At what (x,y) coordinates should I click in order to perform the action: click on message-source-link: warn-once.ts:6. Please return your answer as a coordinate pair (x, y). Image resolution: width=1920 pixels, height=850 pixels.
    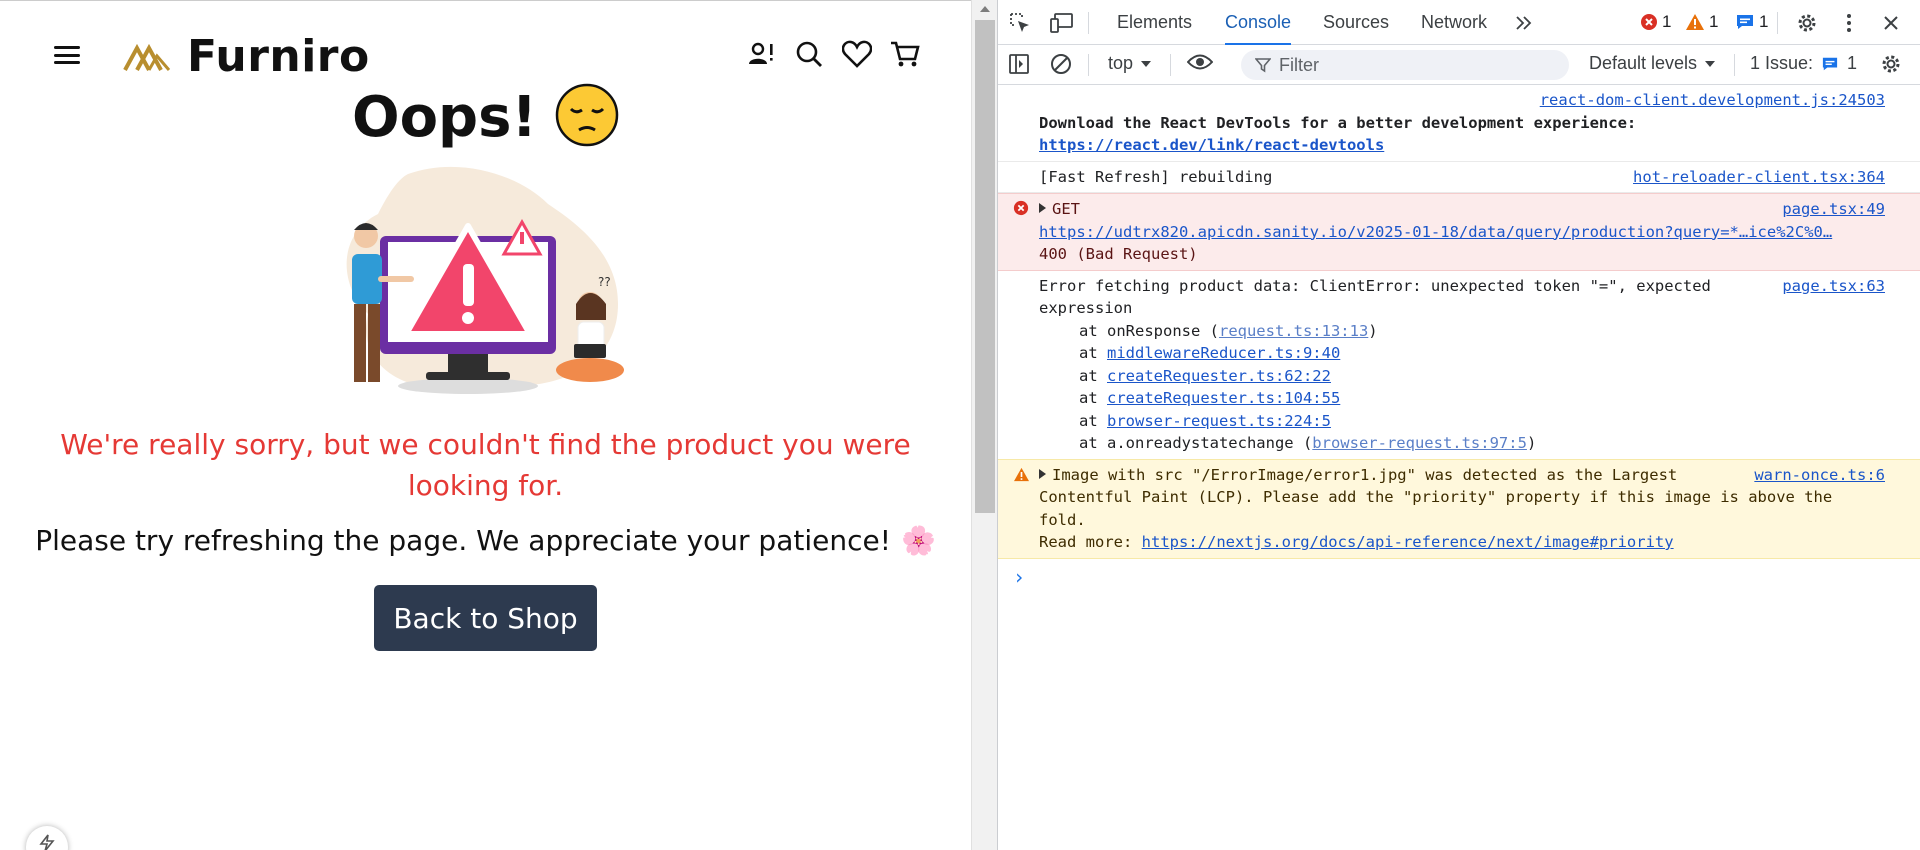
    Looking at the image, I should click on (1819, 475).